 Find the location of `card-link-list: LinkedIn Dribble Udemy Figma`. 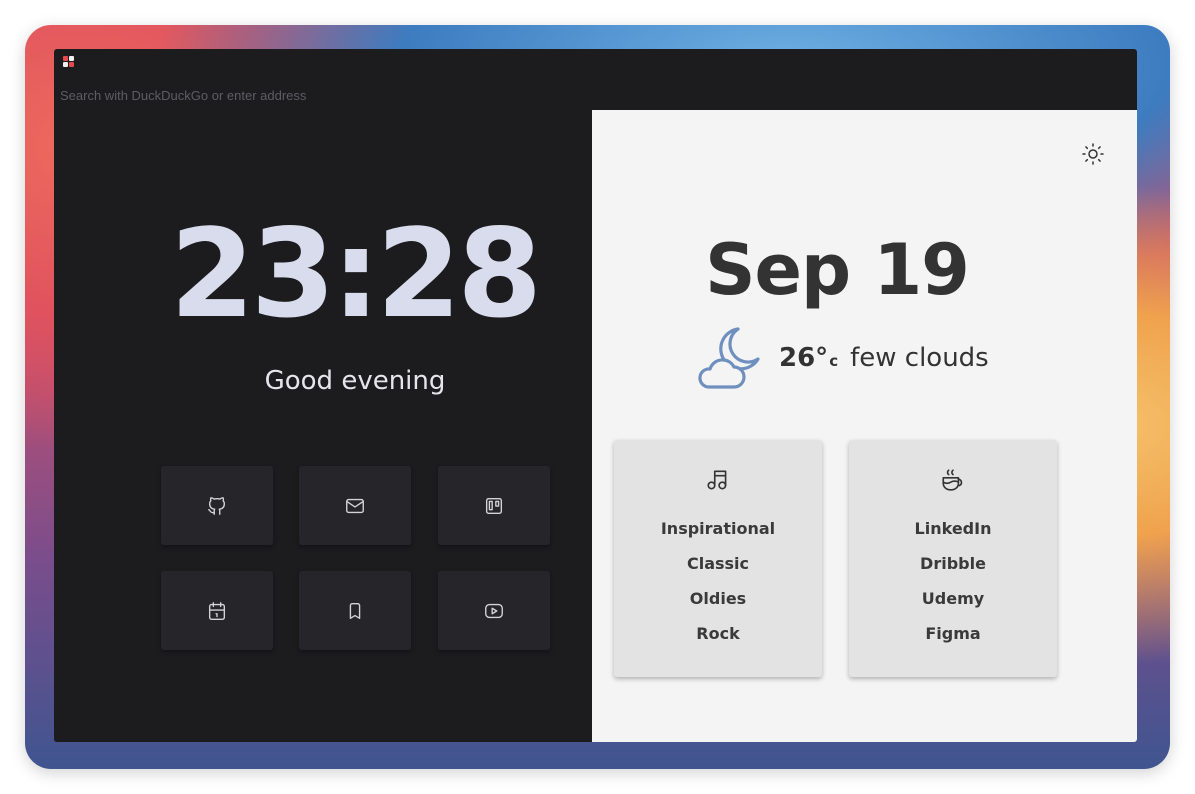

card-link-list: LinkedIn Dribble Udemy Figma is located at coordinates (953, 587).